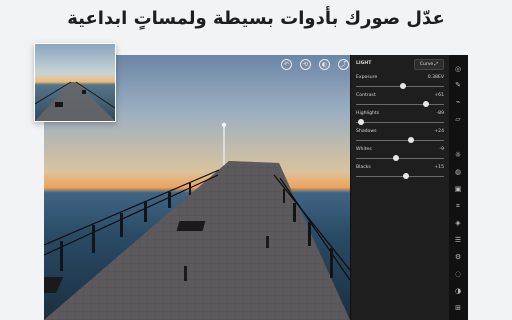  What do you see at coordinates (458, 85) in the screenshot?
I see `brush-icon: ✎` at bounding box center [458, 85].